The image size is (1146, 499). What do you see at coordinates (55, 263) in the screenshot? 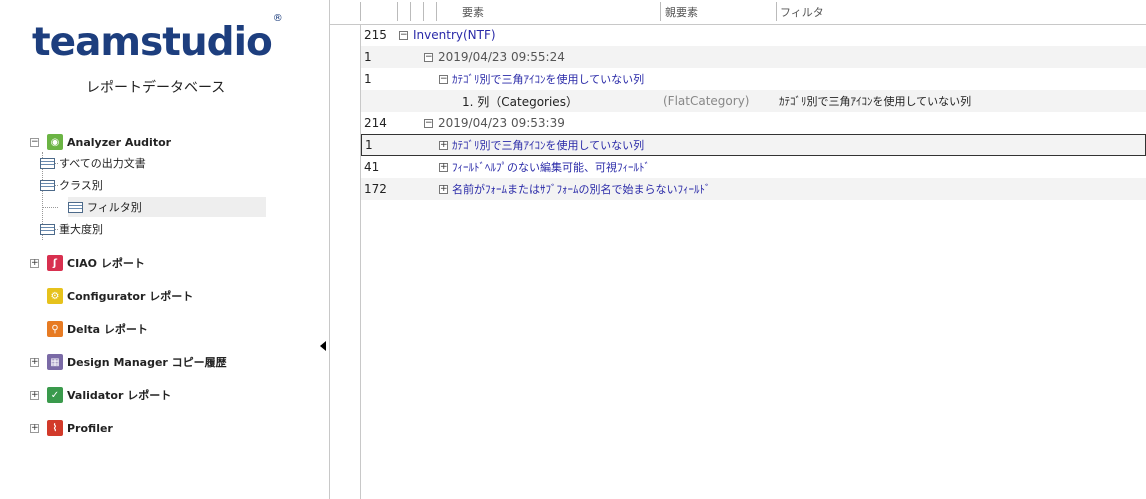
I see `ciao-icon: ʃ` at bounding box center [55, 263].